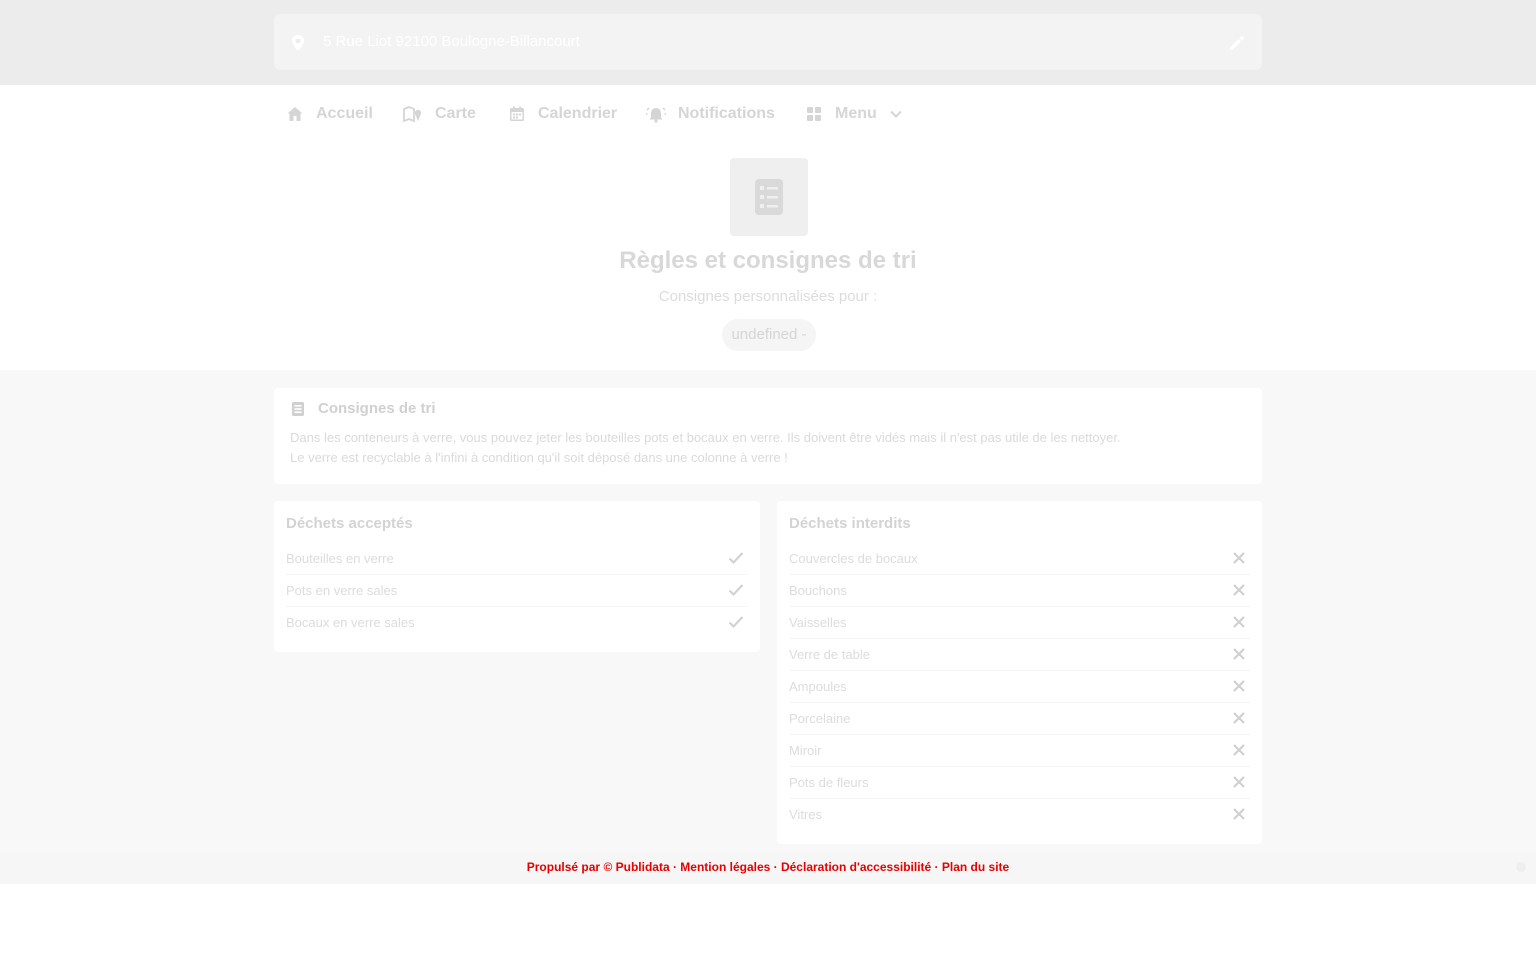 The image size is (1536, 960). Describe the element at coordinates (350, 622) in the screenshot. I see `accepted-item-label: Bocaux en verre sales` at that location.